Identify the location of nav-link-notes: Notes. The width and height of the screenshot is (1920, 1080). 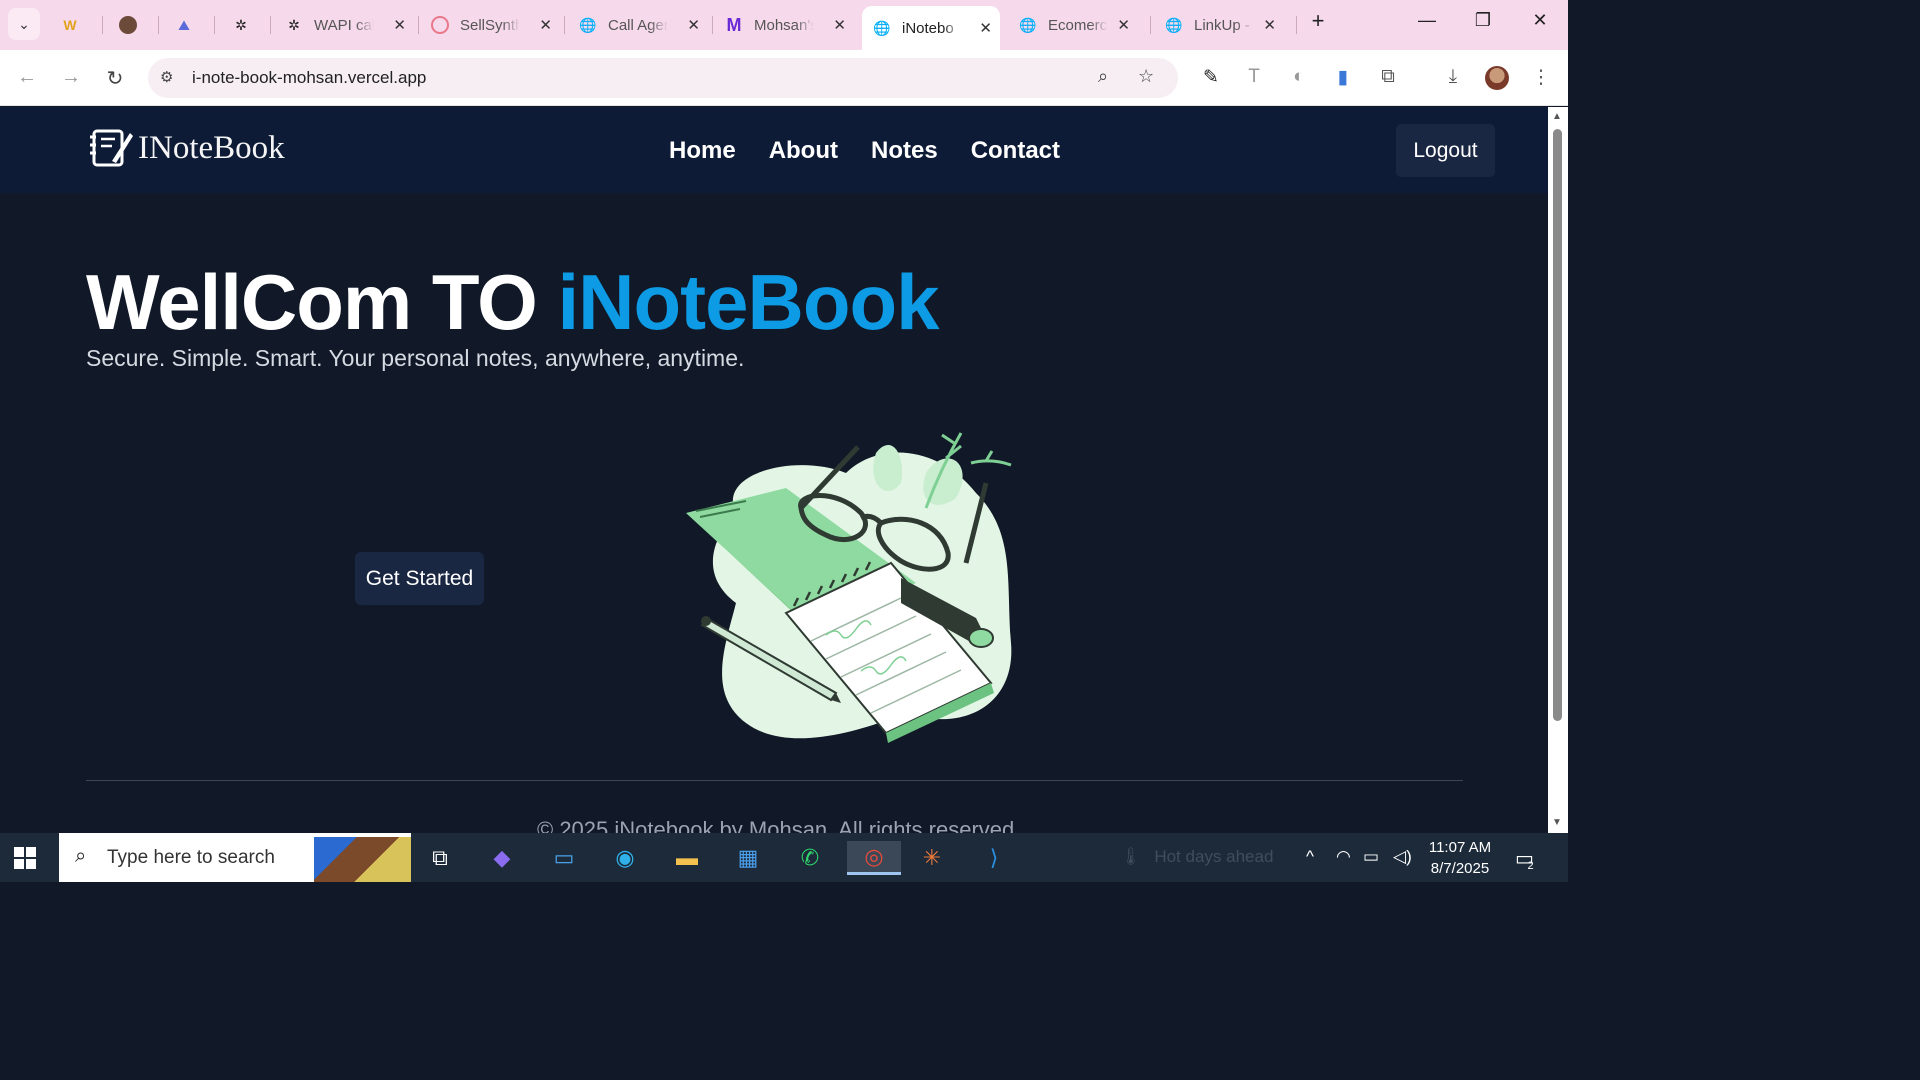
(904, 151).